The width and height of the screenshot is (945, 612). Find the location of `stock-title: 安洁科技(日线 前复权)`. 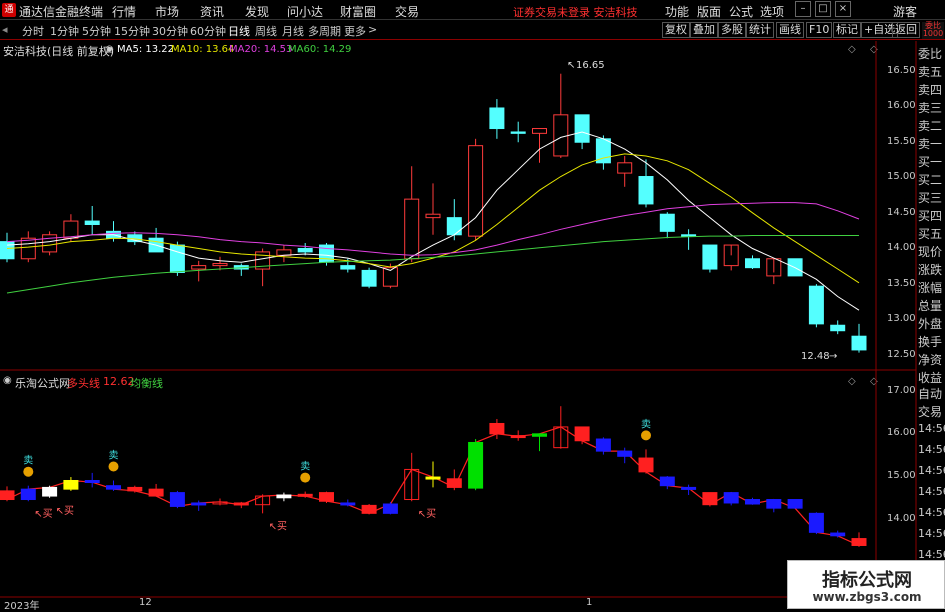

stock-title: 安洁科技(日线 前复权) is located at coordinates (59, 51).